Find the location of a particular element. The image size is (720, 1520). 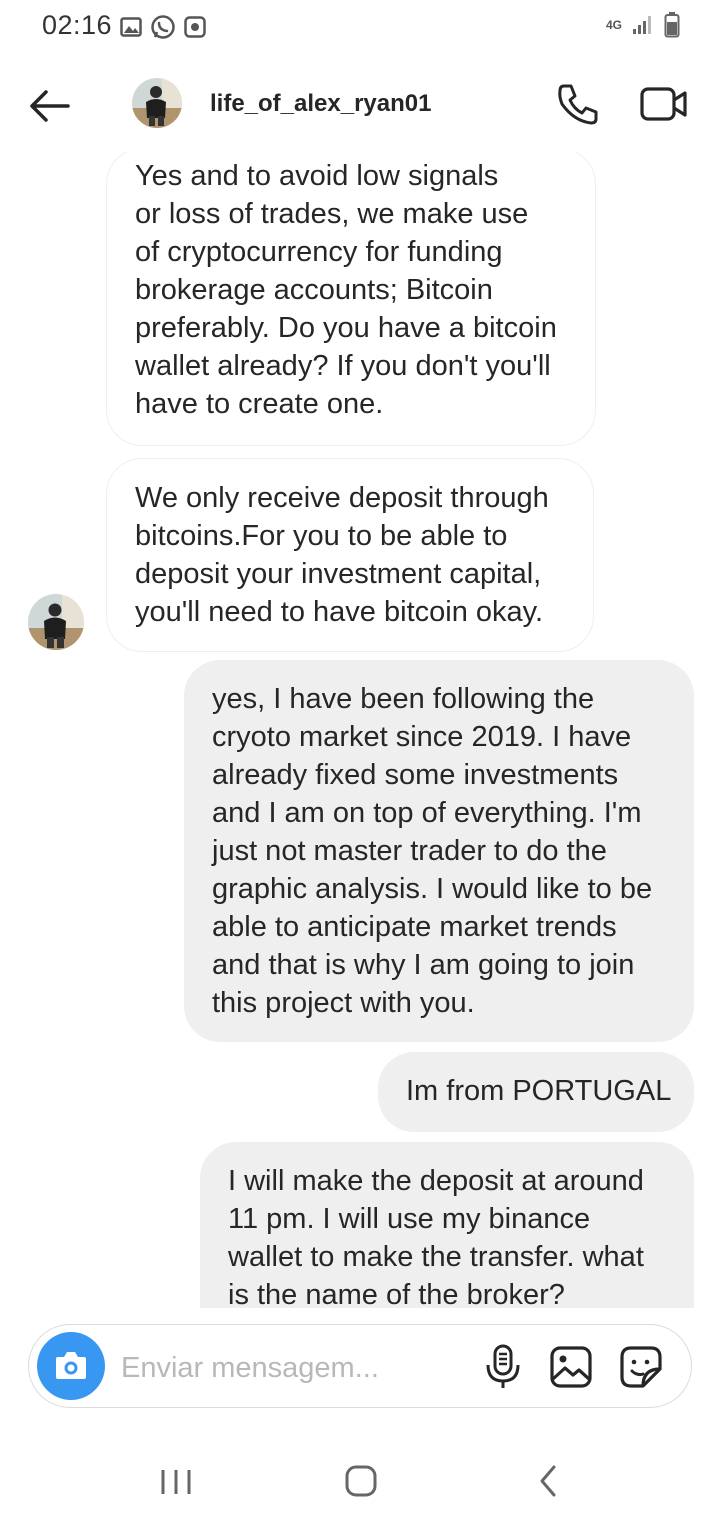

message-input is located at coordinates (296, 1368).